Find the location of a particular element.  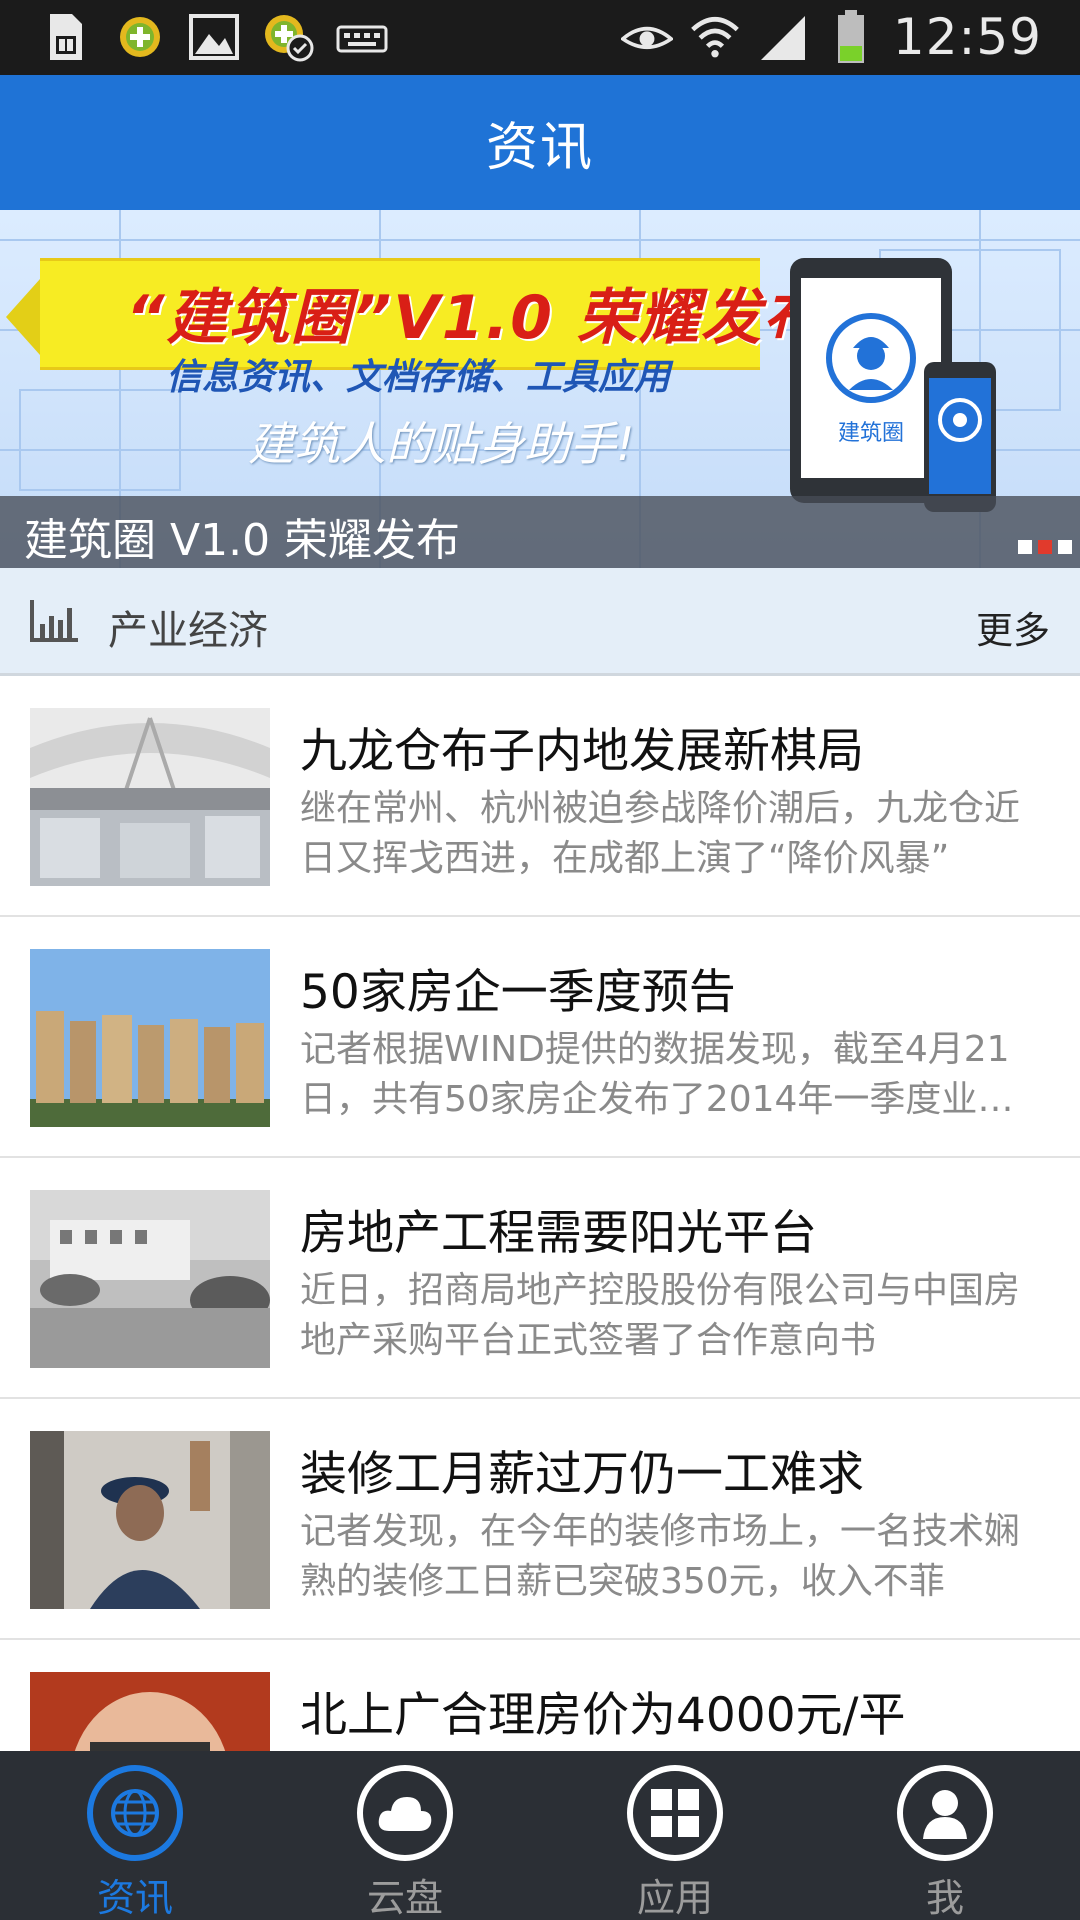

wifi-icon is located at coordinates (715, 37).